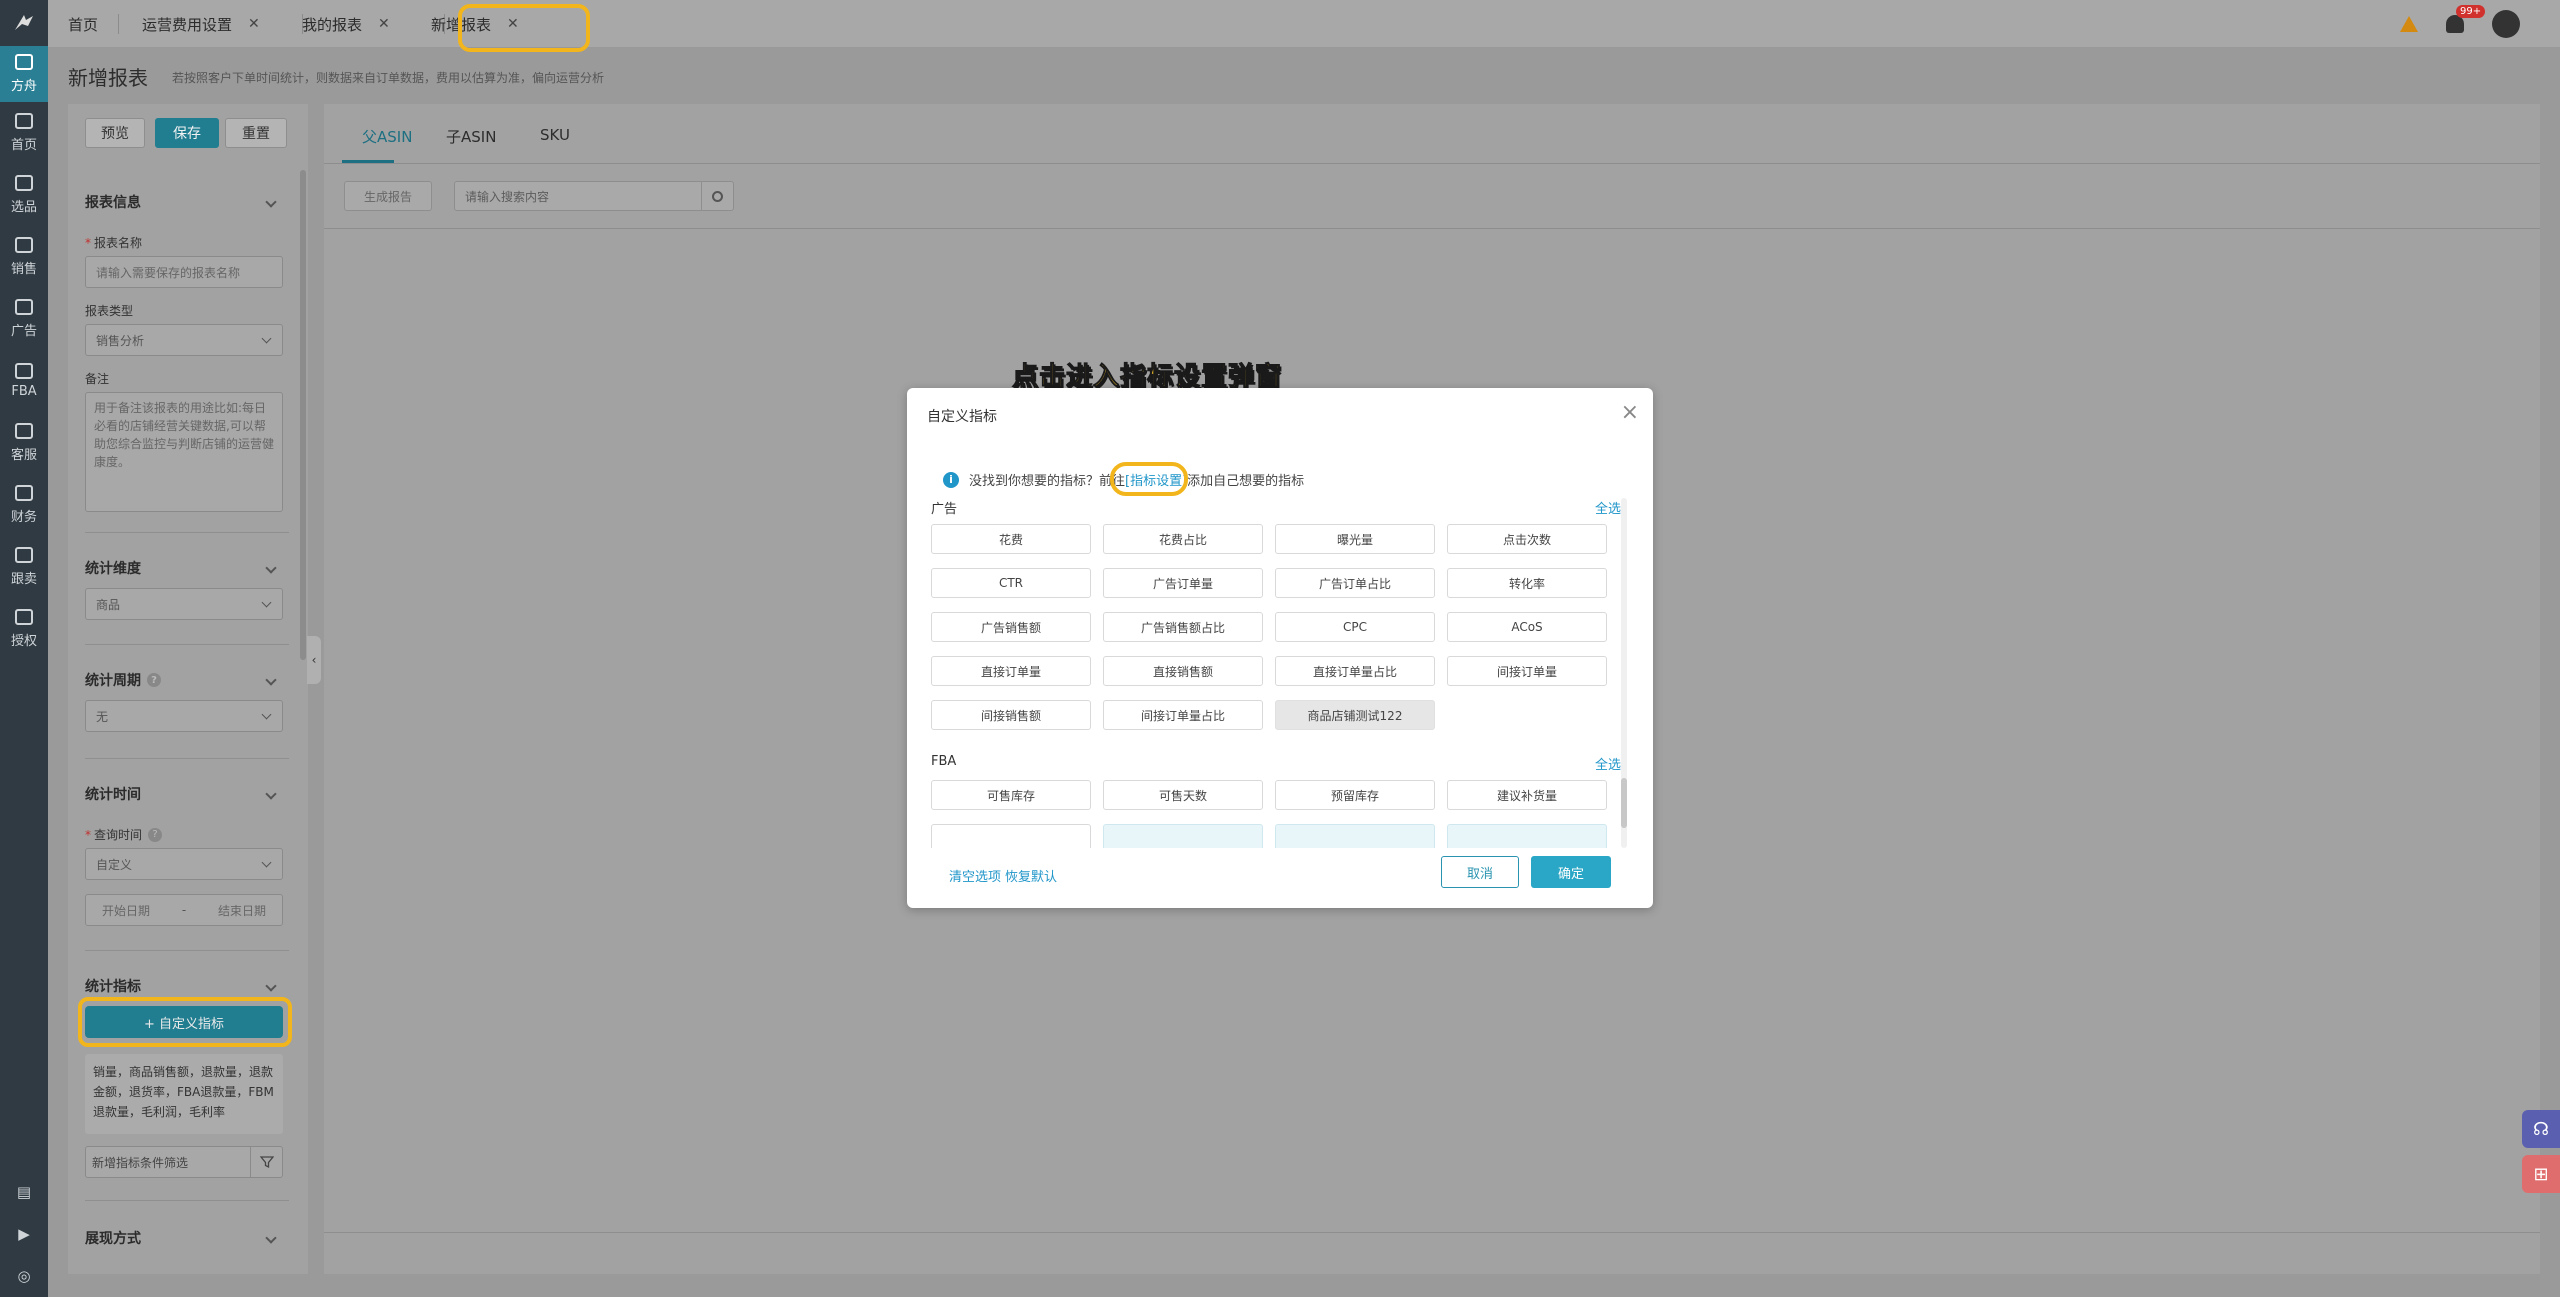  I want to click on metric-option: 直接销售额, so click(1183, 671).